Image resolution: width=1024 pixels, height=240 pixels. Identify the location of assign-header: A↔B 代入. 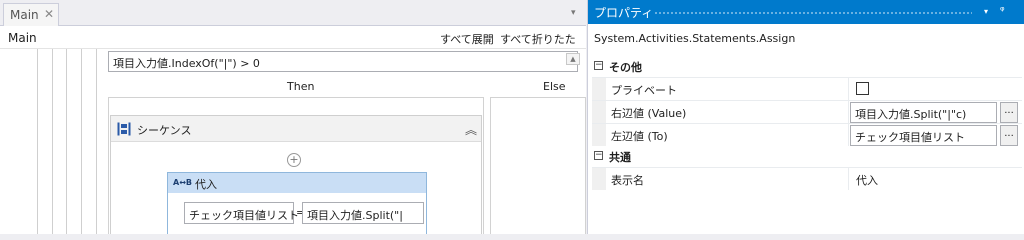
(297, 183).